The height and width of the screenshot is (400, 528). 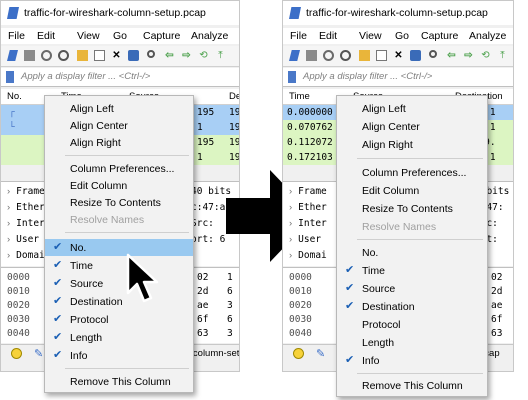 I want to click on column-header-time: Time, so click(x=299, y=96).